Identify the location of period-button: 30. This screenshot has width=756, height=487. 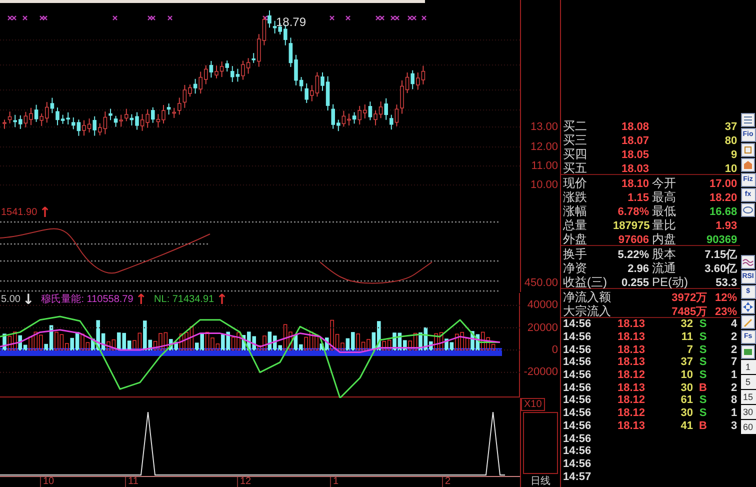
(748, 412).